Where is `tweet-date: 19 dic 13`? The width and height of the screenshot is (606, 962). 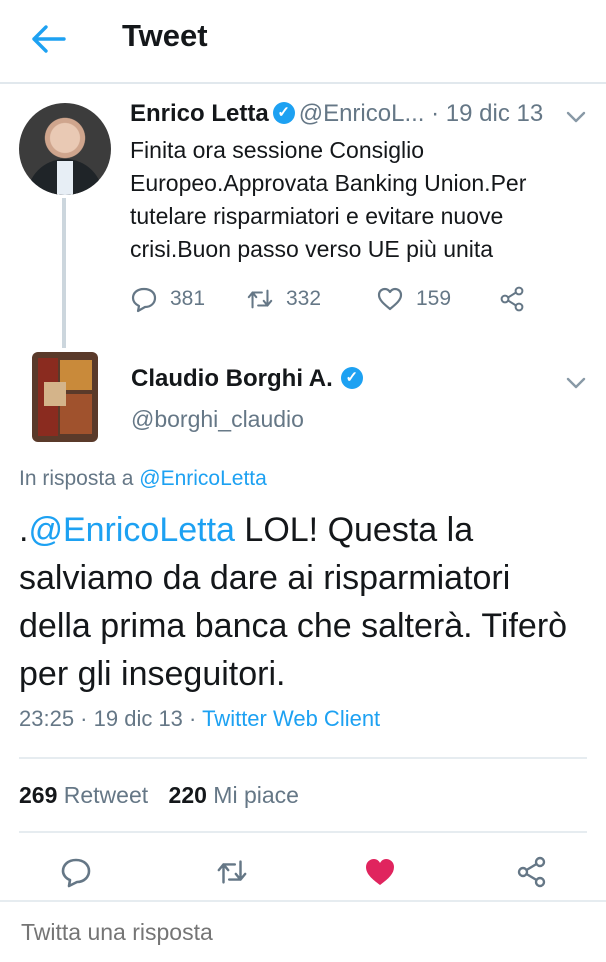 tweet-date: 19 dic 13 is located at coordinates (138, 718).